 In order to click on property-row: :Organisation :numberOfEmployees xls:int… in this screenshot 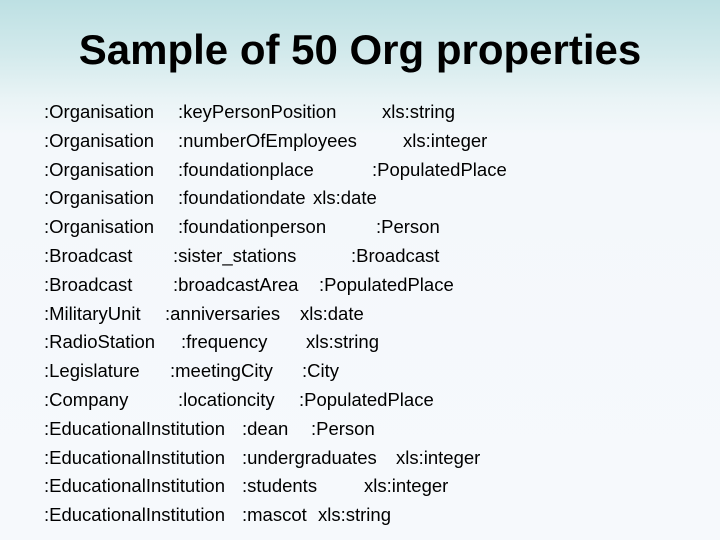, I will do `click(374, 141)`.